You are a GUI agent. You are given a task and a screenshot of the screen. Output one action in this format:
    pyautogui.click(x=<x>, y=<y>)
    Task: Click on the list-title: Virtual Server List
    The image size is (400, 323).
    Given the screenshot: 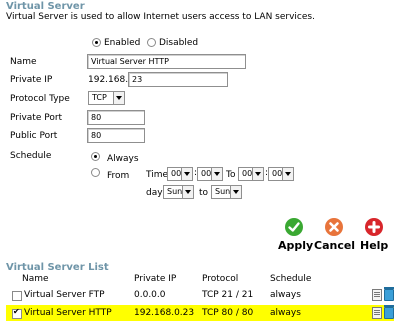 What is the action you would take?
    pyautogui.click(x=57, y=267)
    